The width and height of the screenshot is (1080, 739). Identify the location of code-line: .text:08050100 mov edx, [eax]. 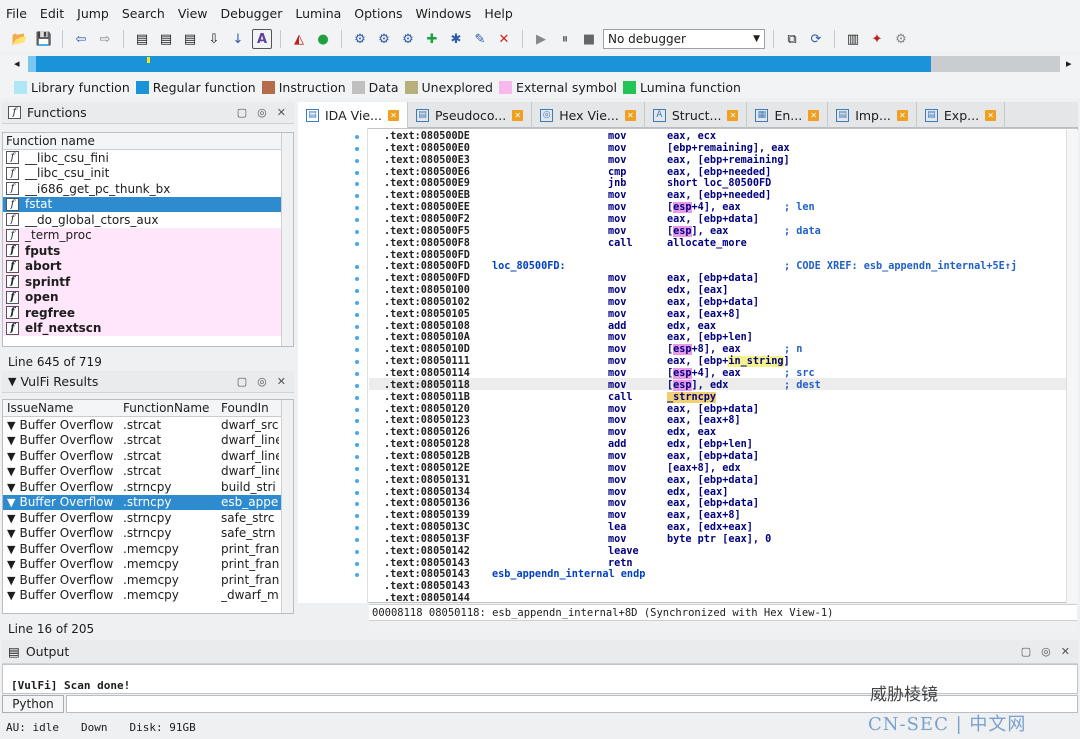
(719, 291).